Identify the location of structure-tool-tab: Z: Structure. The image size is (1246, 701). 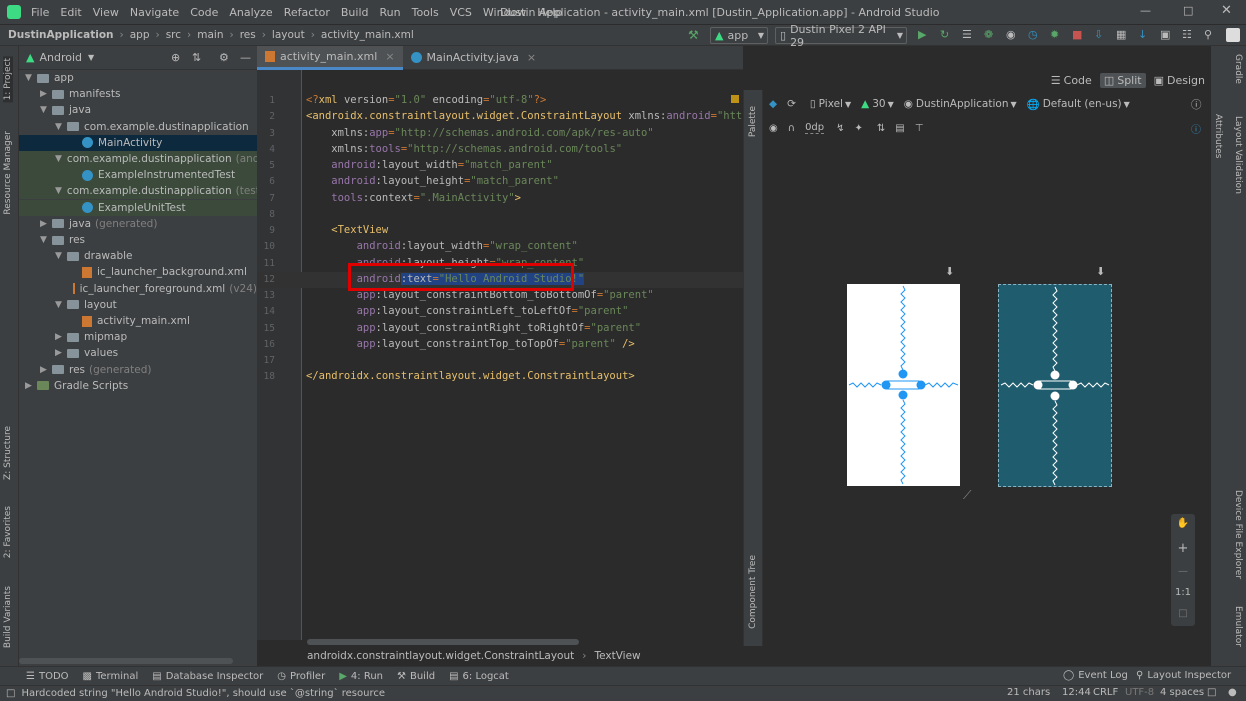
(8, 453).